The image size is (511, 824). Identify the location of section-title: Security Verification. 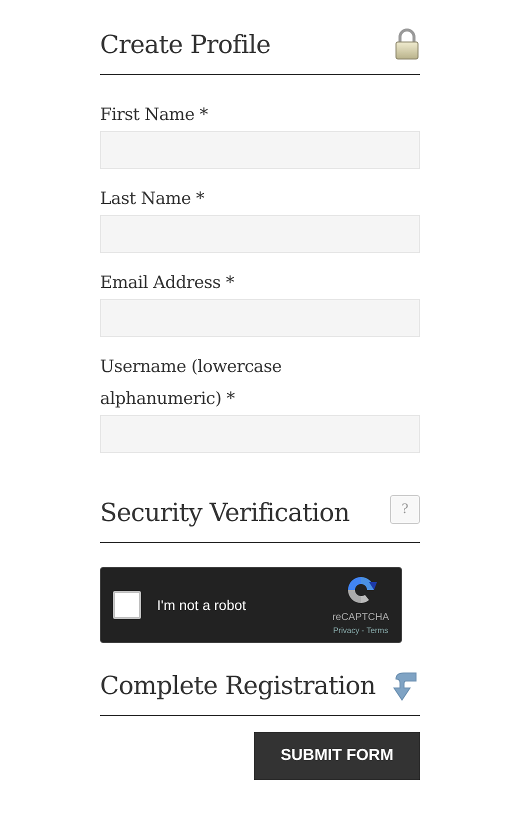
(225, 513).